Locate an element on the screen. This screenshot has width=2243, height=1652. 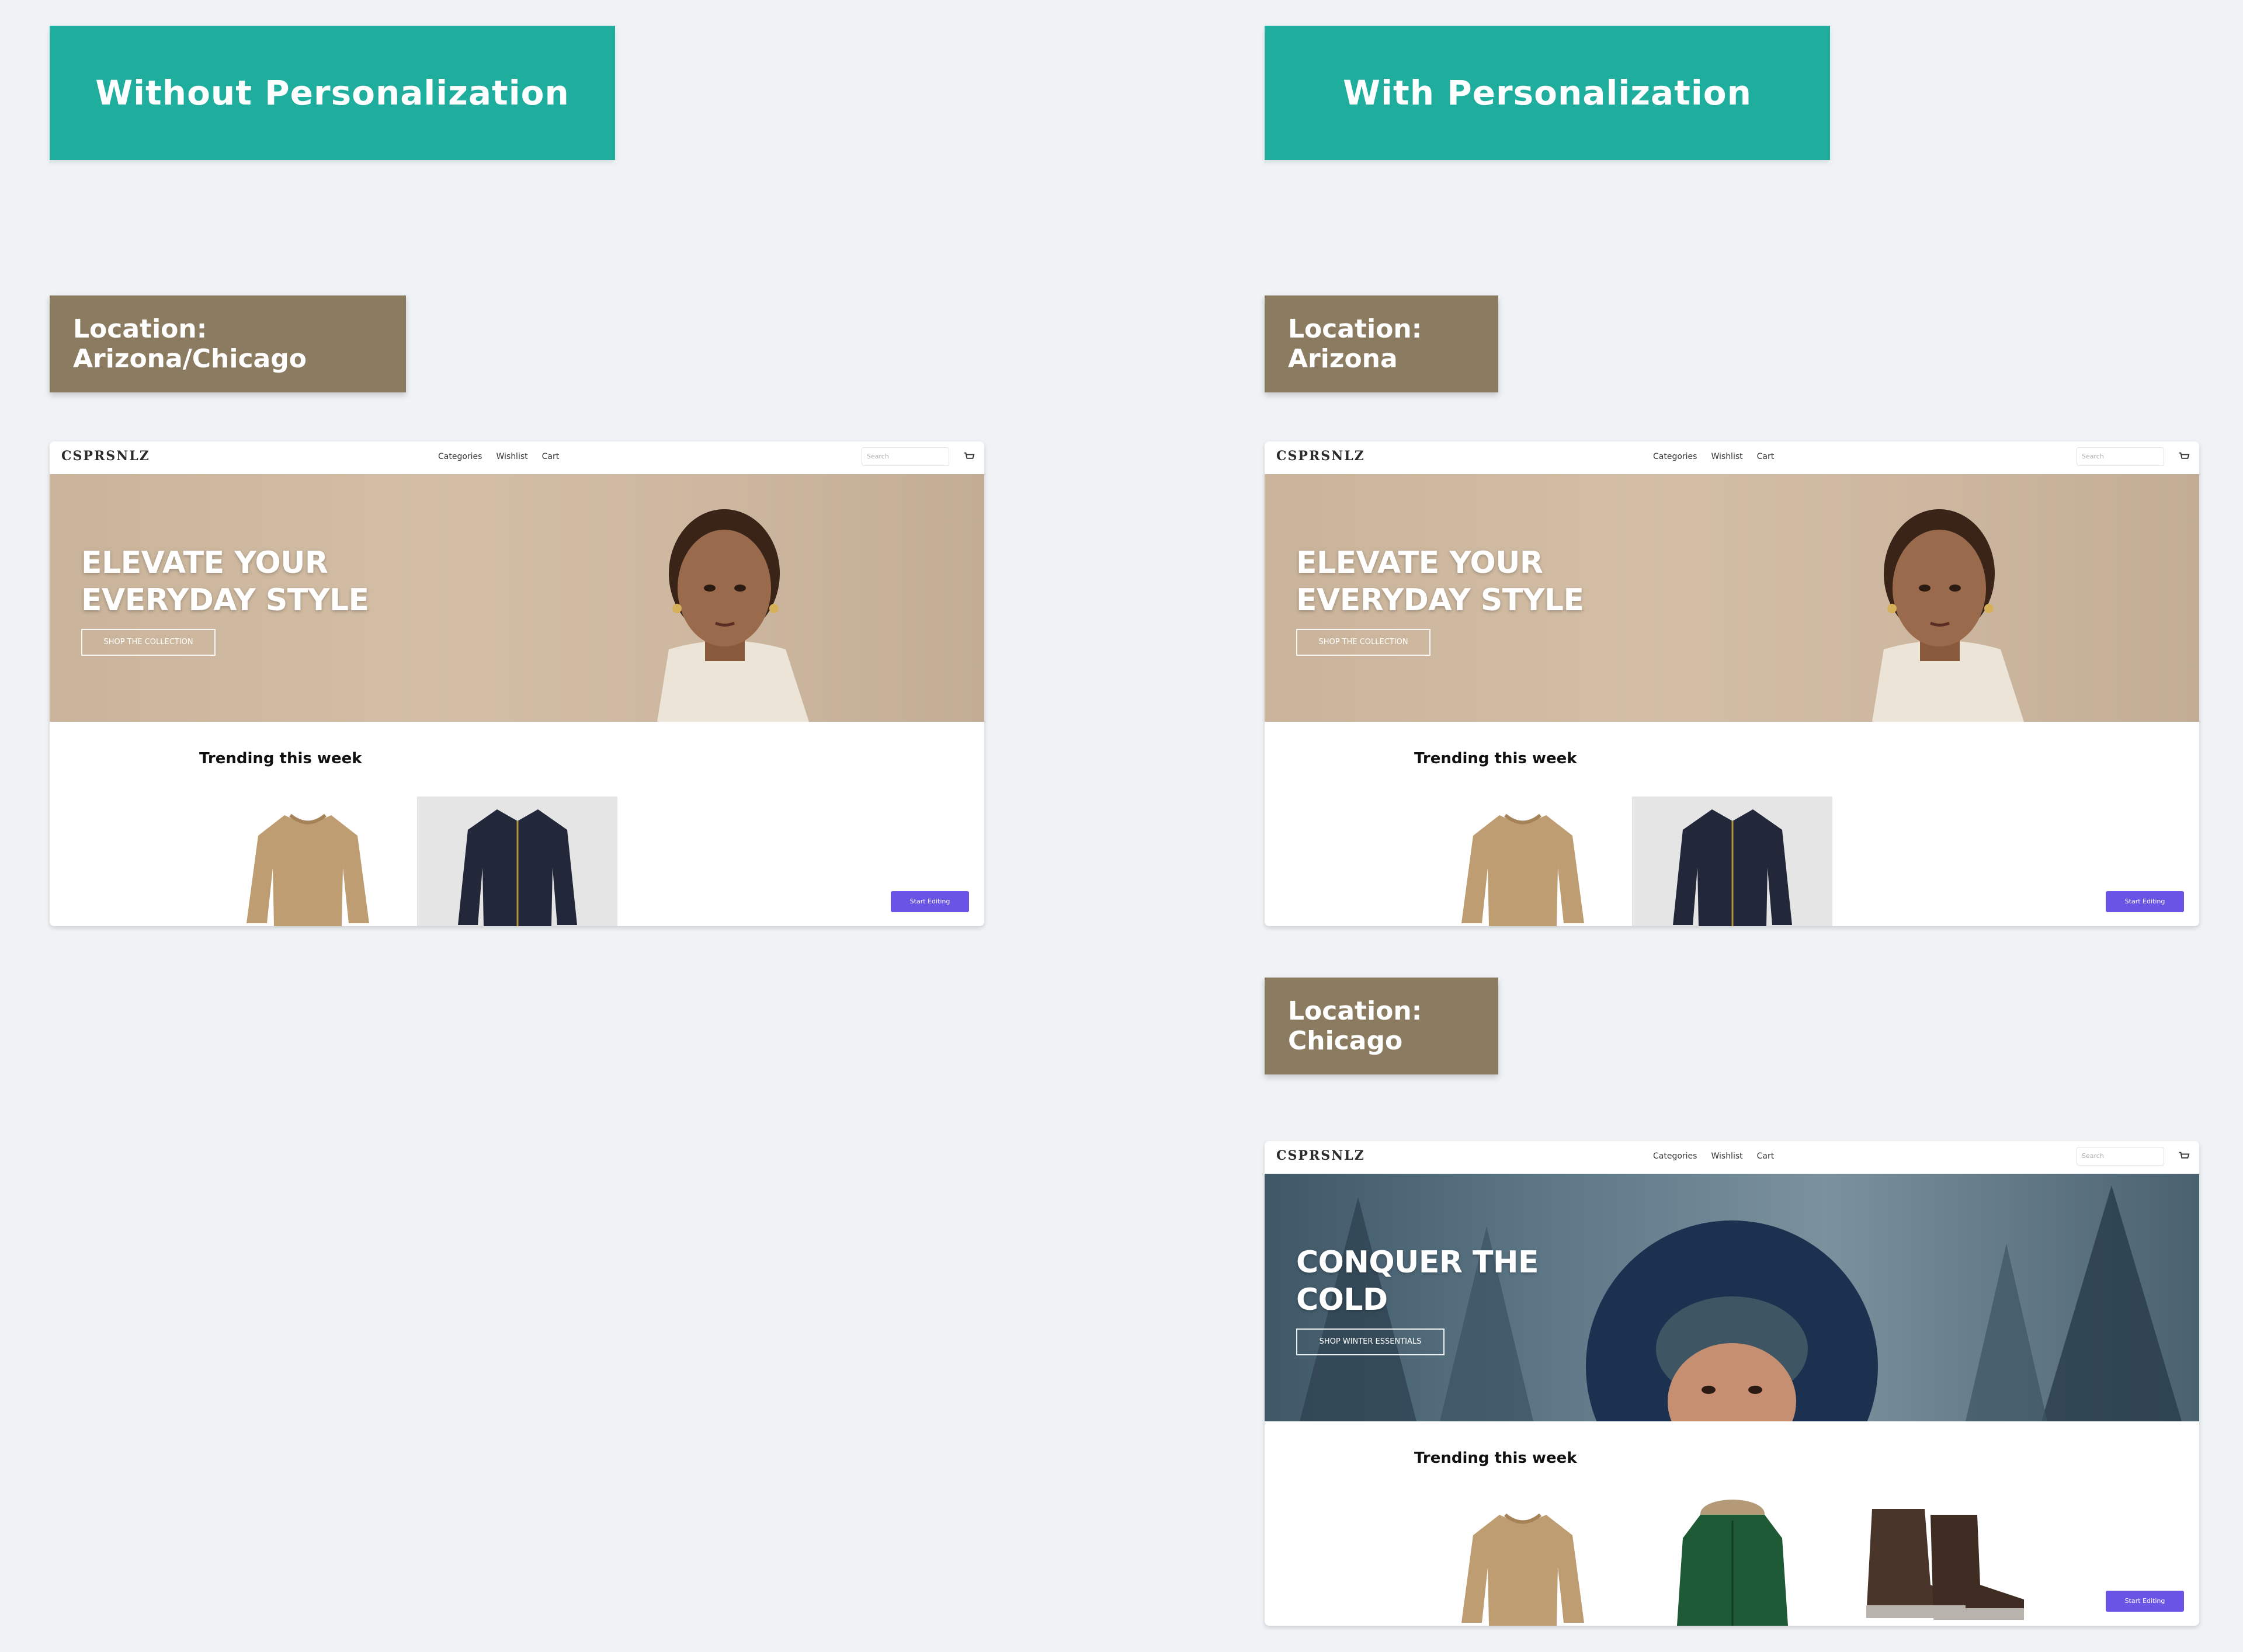
product-card-boots is located at coordinates (1942, 1561).